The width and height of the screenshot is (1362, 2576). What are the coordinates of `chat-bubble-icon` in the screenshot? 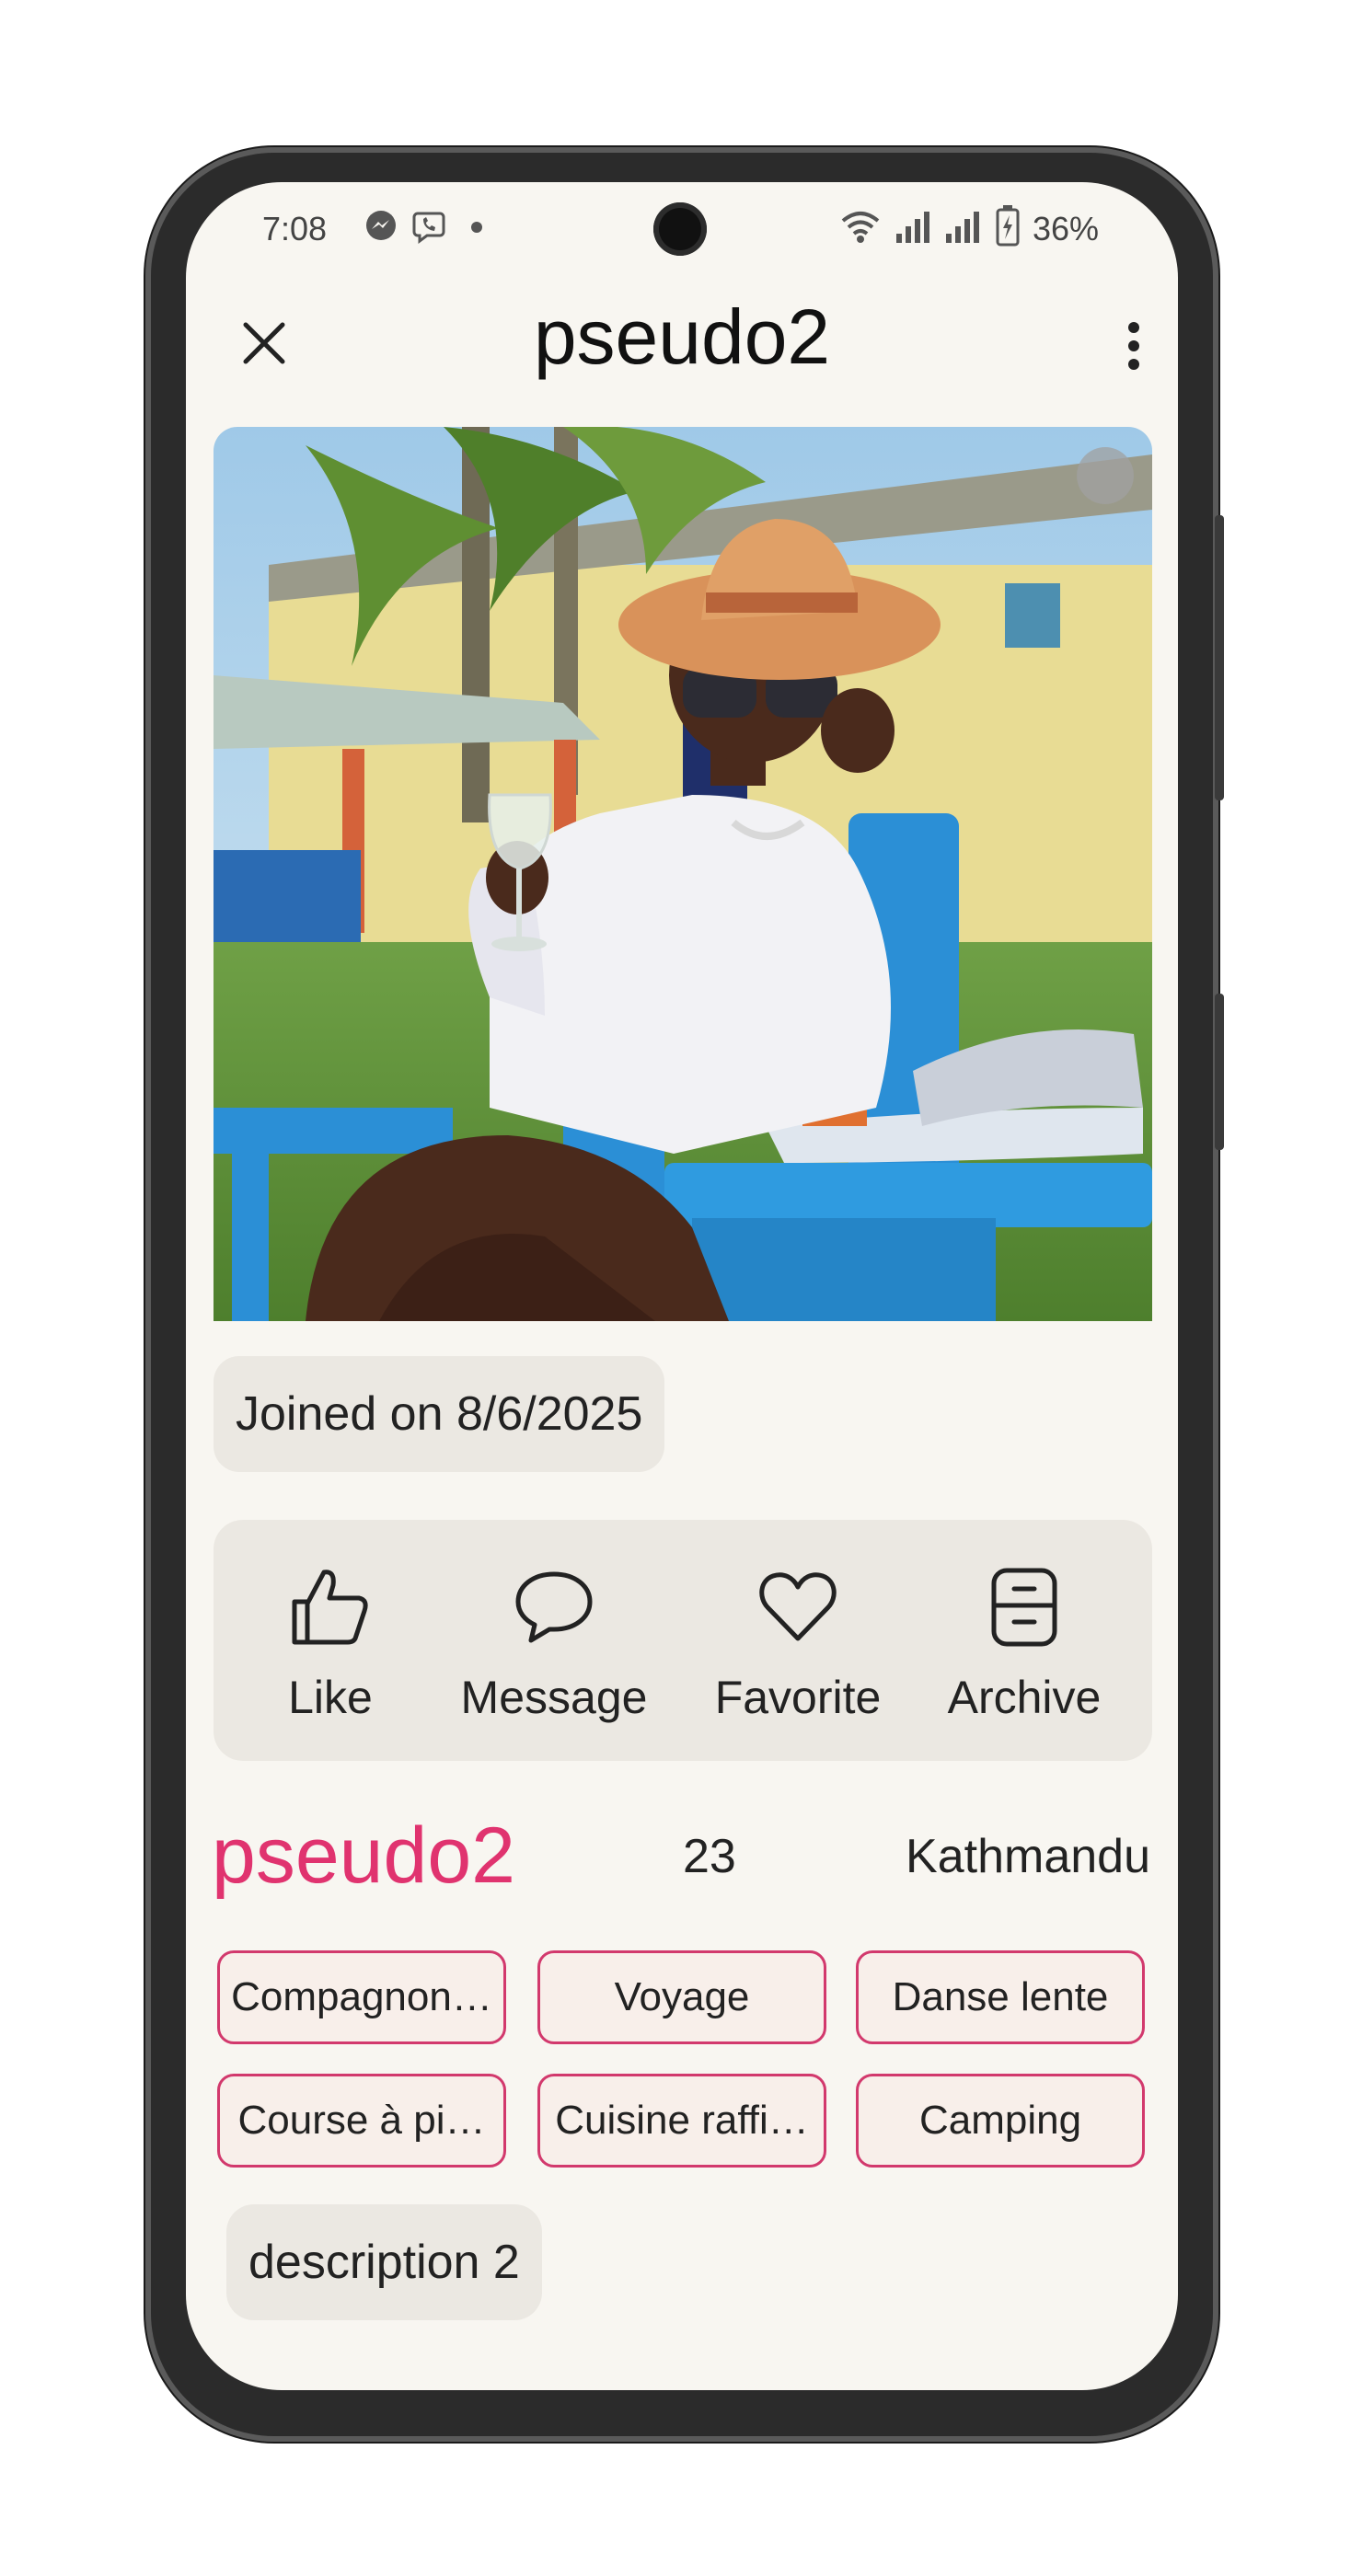 It's located at (554, 1607).